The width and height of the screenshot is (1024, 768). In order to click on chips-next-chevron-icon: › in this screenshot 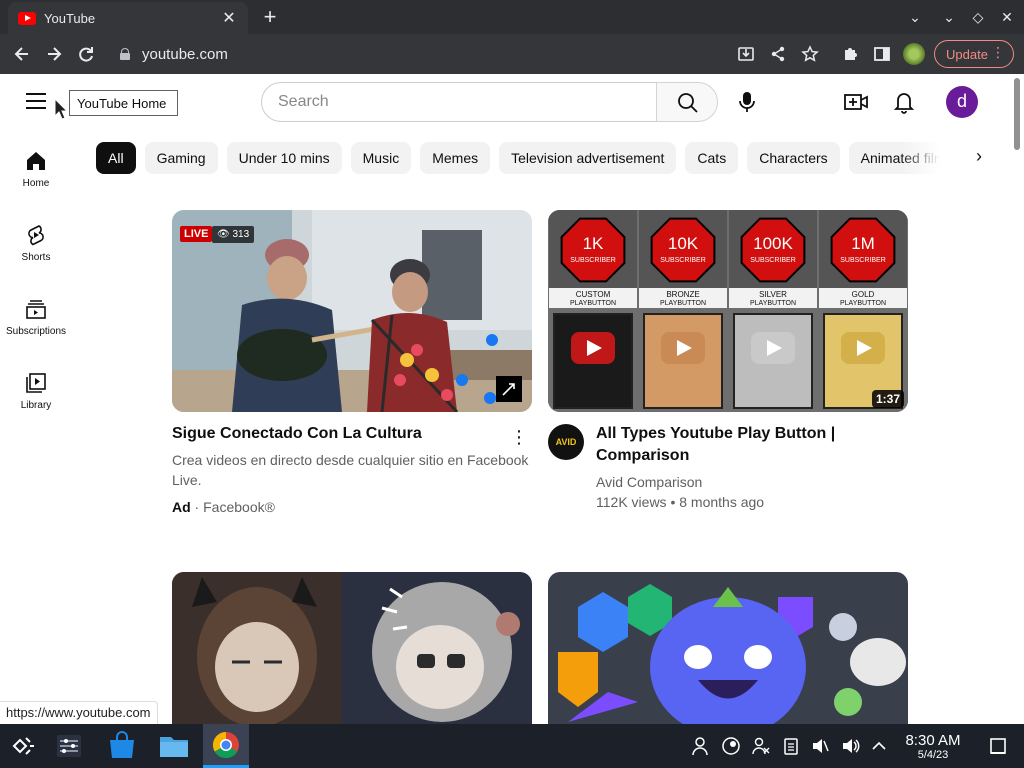, I will do `click(979, 158)`.